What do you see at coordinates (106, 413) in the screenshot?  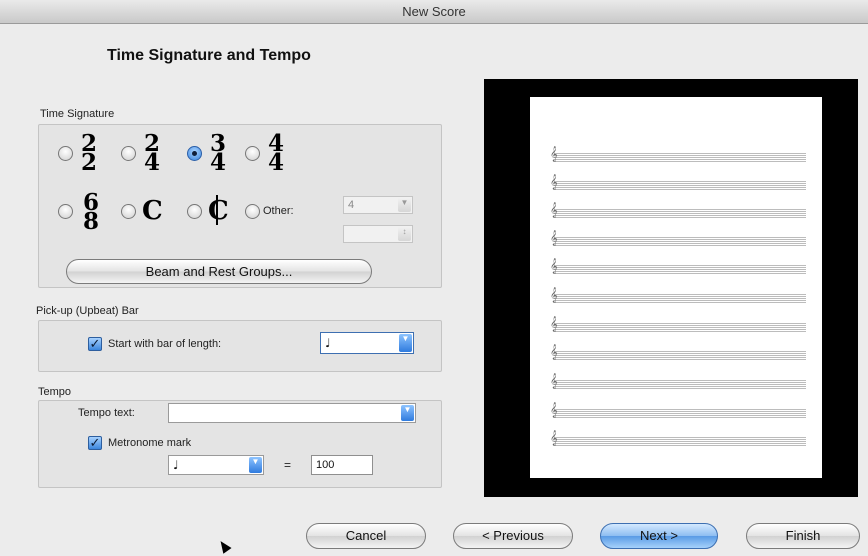 I see `tempo-text-label: Tempo text:` at bounding box center [106, 413].